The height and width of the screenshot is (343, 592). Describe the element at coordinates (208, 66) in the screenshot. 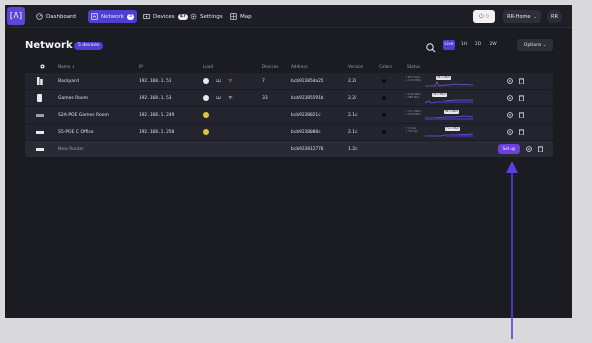

I see `col-load: Load` at that location.